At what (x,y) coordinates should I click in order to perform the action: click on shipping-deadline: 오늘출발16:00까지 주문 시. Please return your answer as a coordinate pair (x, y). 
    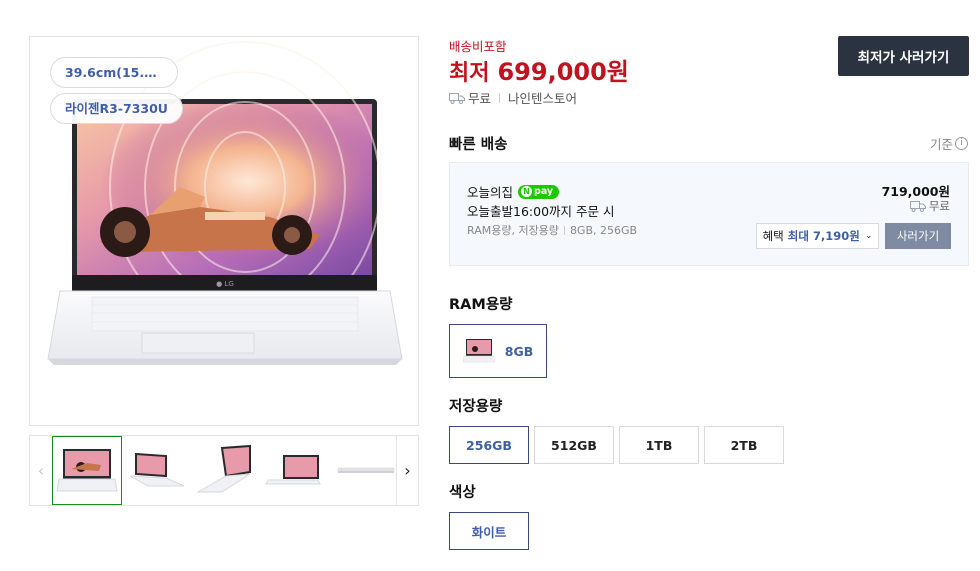
    Looking at the image, I should click on (541, 211).